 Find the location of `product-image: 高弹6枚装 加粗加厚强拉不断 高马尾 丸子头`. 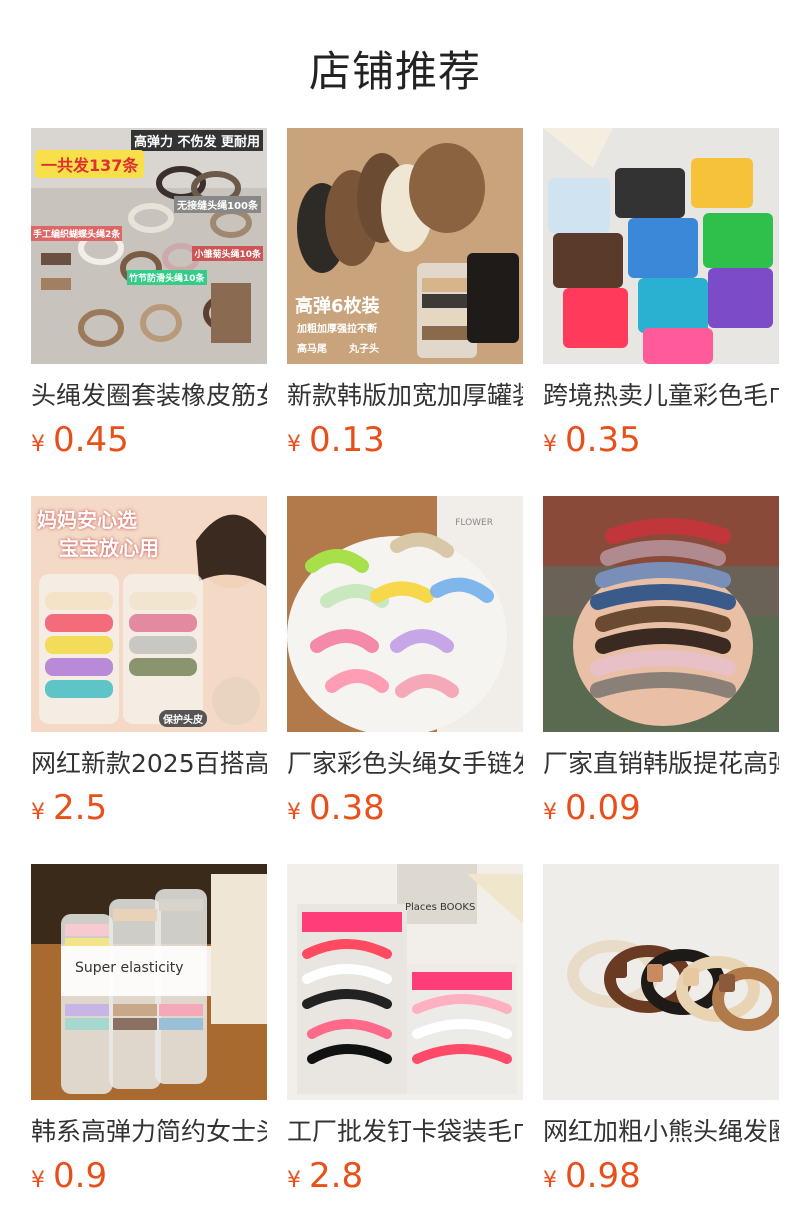

product-image: 高弹6枚装 加粗加厚强拉不断 高马尾 丸子头 is located at coordinates (405, 246).